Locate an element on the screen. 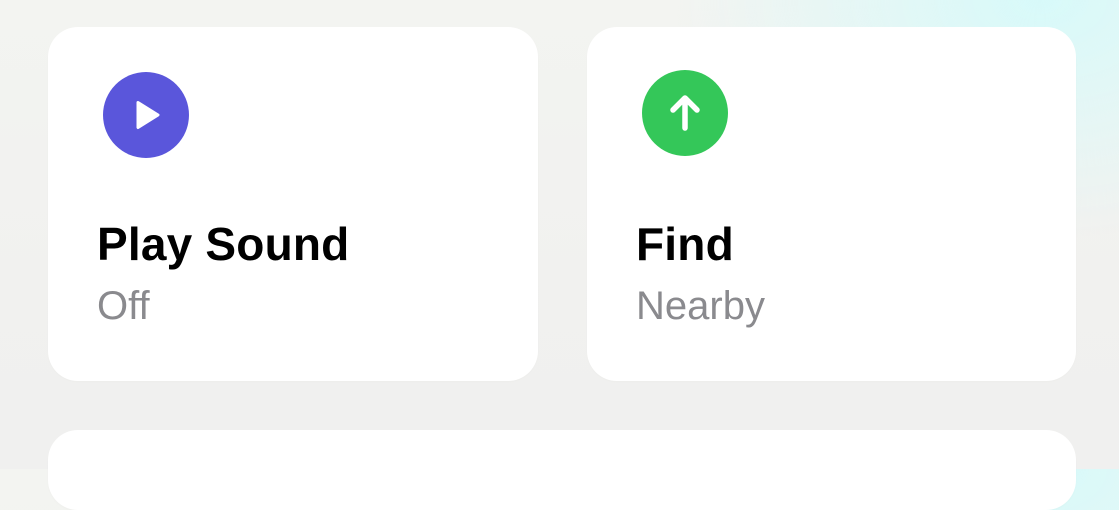 The height and width of the screenshot is (510, 1119). play-sound-icon-badge is located at coordinates (146, 115).